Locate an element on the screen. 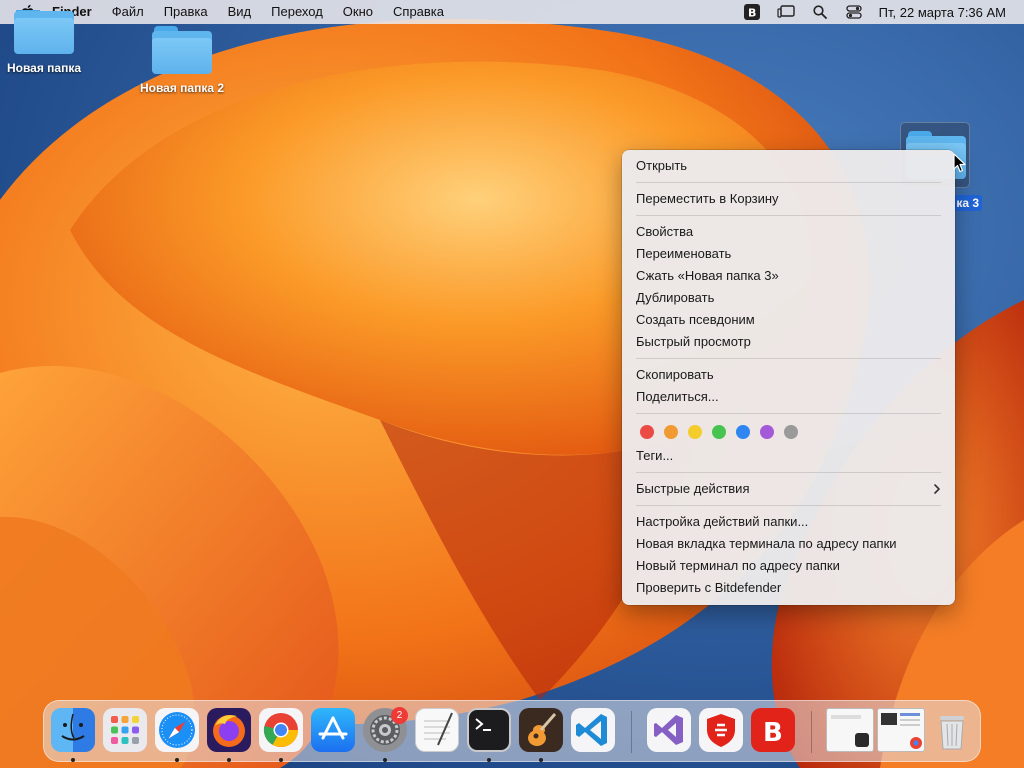  minimized-chrome-window-icon is located at coordinates (901, 730).